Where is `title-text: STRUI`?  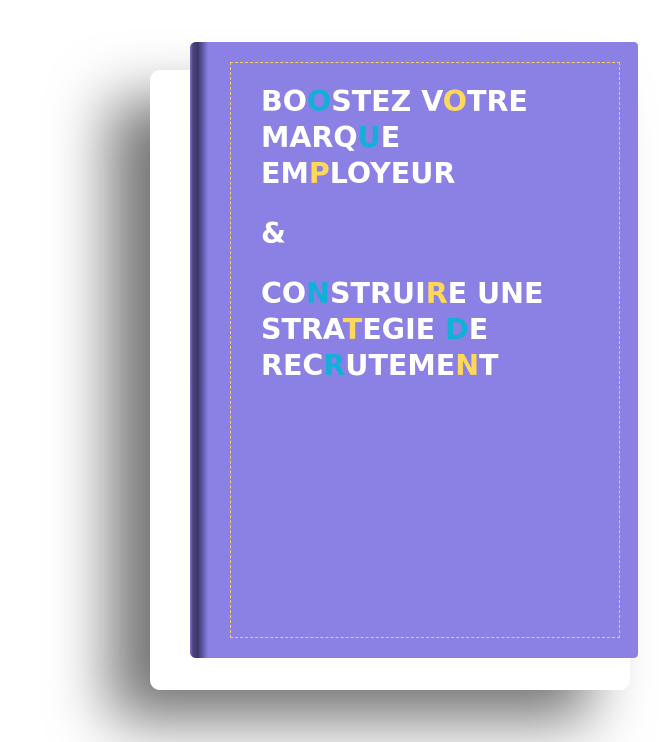 title-text: STRUI is located at coordinates (378, 293).